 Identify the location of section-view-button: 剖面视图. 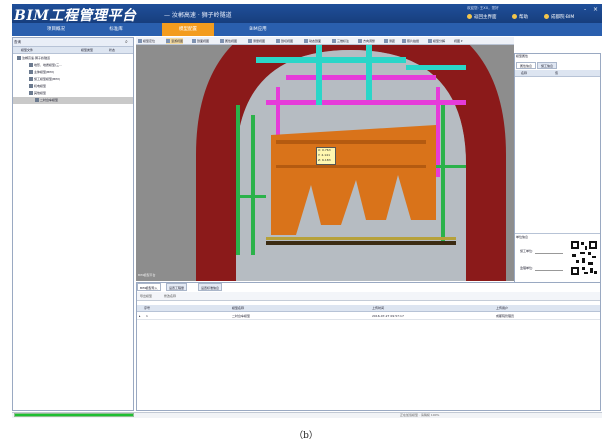
(200, 41).